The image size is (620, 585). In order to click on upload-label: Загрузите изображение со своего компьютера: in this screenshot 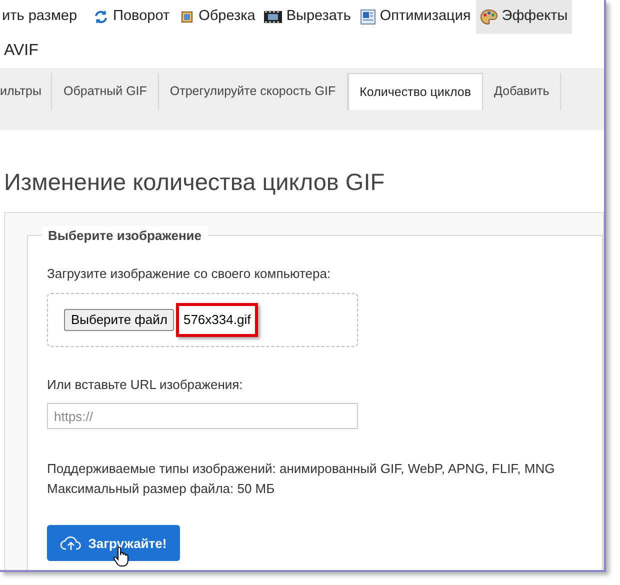, I will do `click(189, 274)`.